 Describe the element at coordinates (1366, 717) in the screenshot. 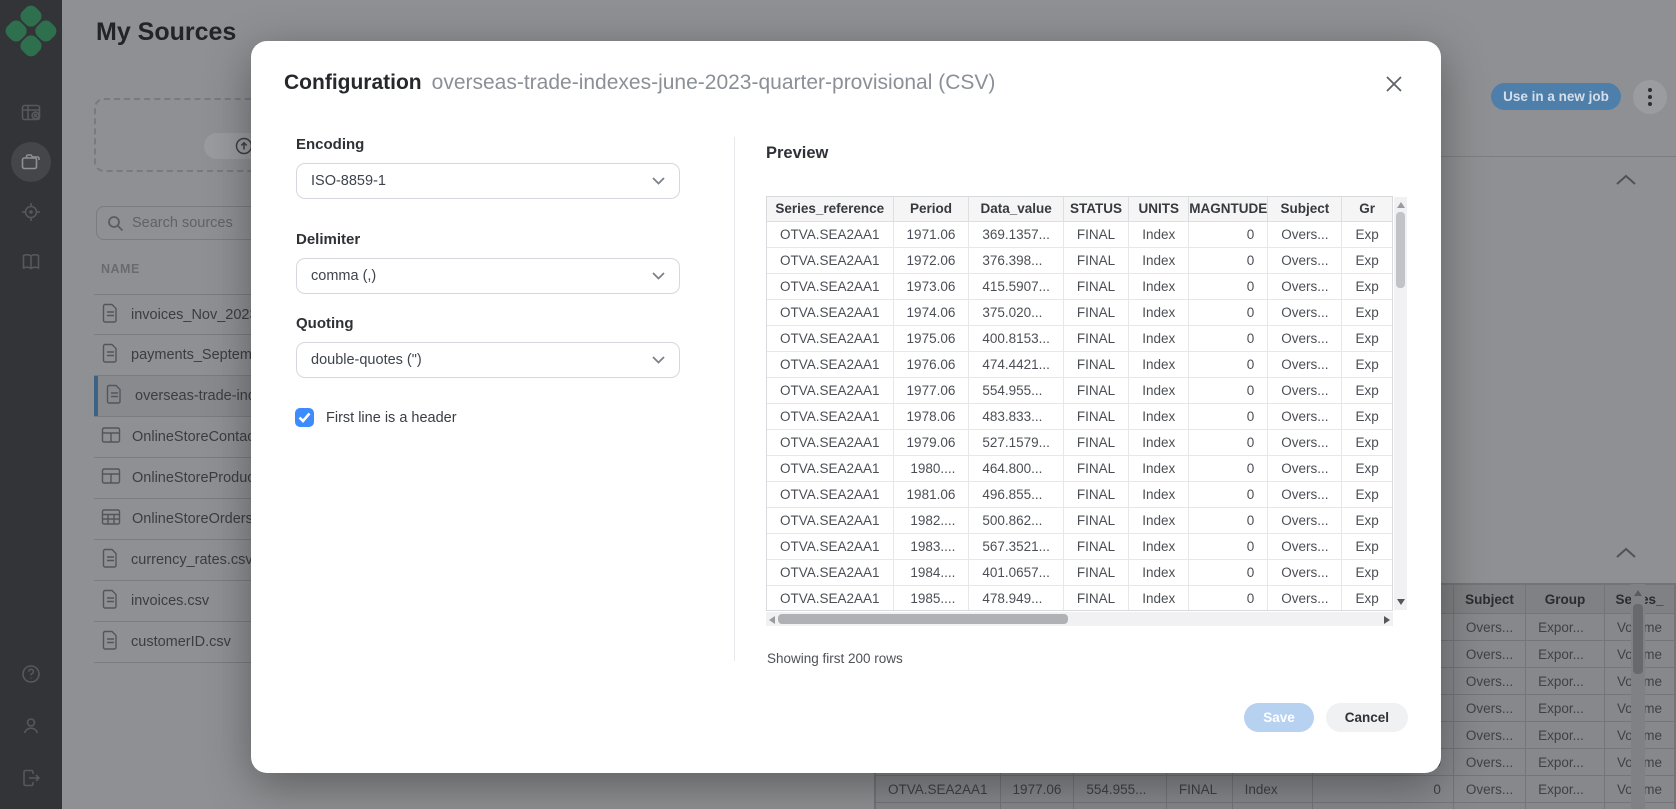

I see `cancel-button: Cancel` at that location.